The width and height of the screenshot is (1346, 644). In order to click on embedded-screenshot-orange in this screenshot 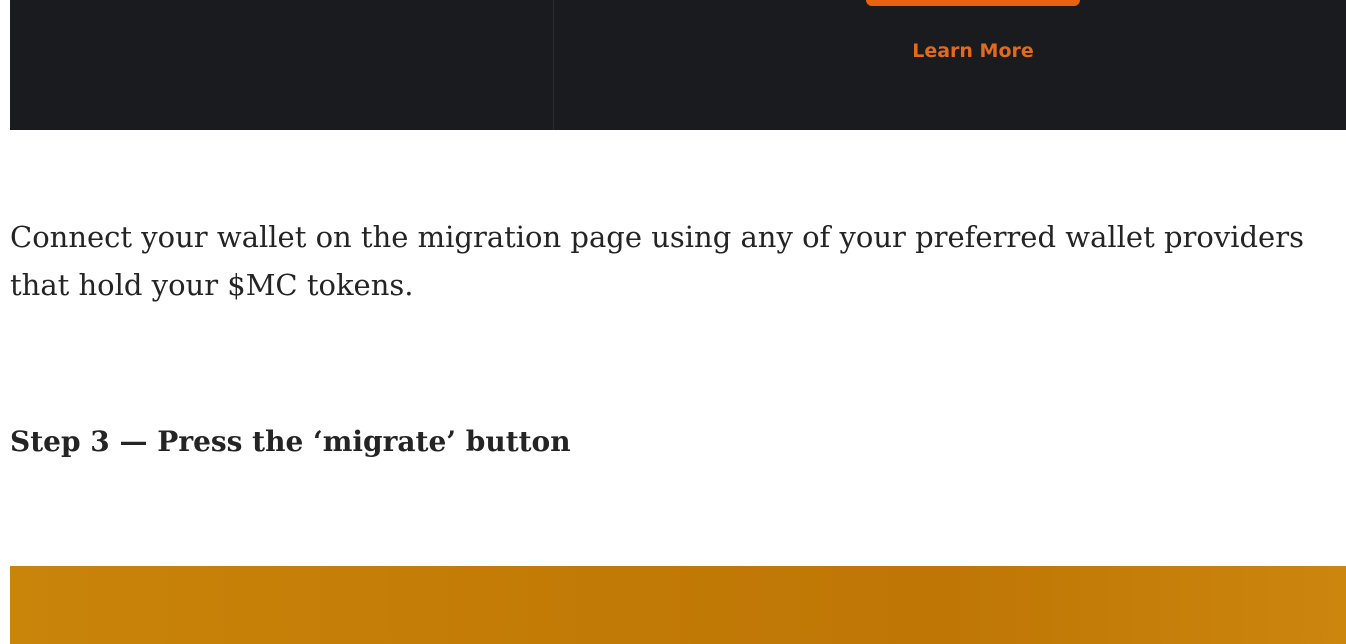, I will do `click(678, 605)`.